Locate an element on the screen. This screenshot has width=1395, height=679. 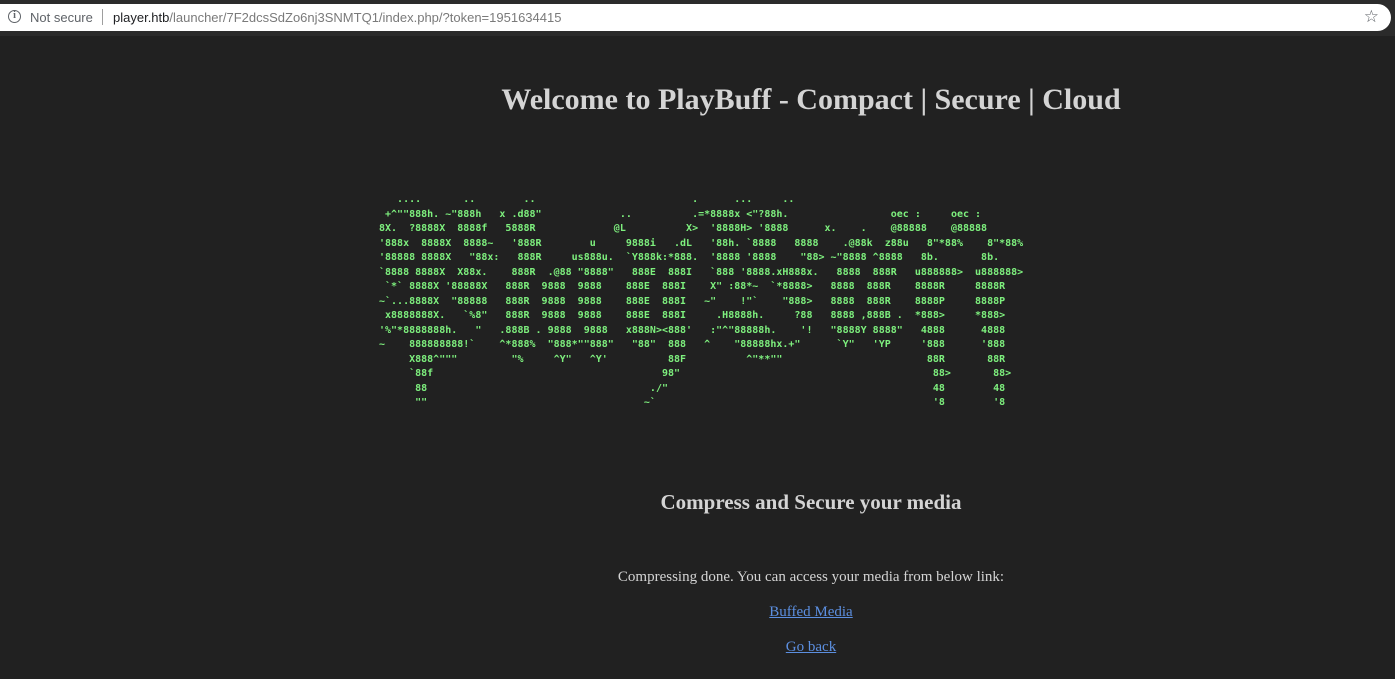
buffed-media-link: Buffed Media is located at coordinates (810, 612).